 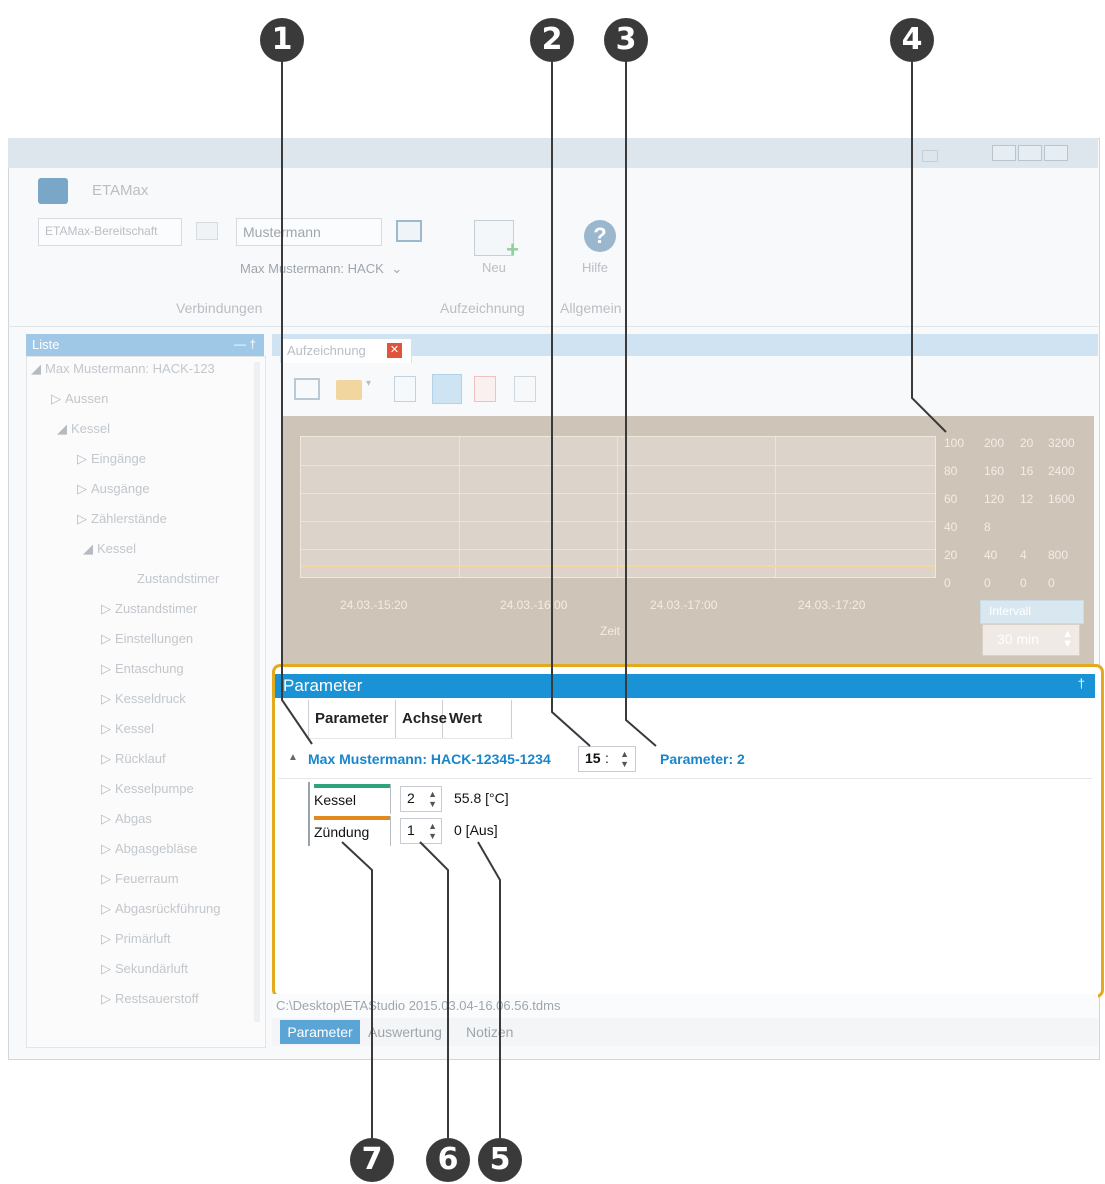 I want to click on callout-3: 3, so click(x=626, y=40).